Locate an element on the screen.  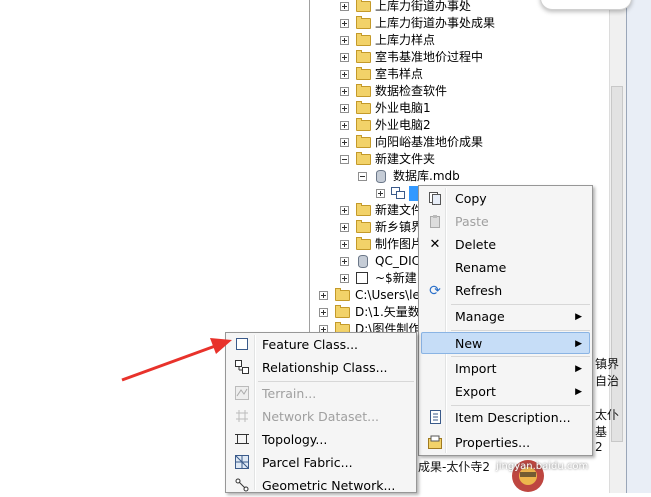
menu-item-label: Manage is located at coordinates (480, 316).